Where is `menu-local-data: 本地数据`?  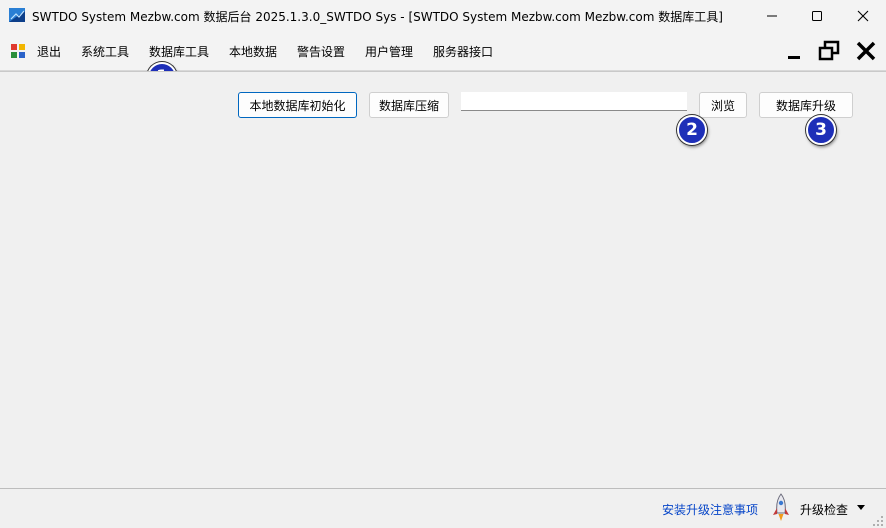
menu-local-data: 本地数据 is located at coordinates (253, 51).